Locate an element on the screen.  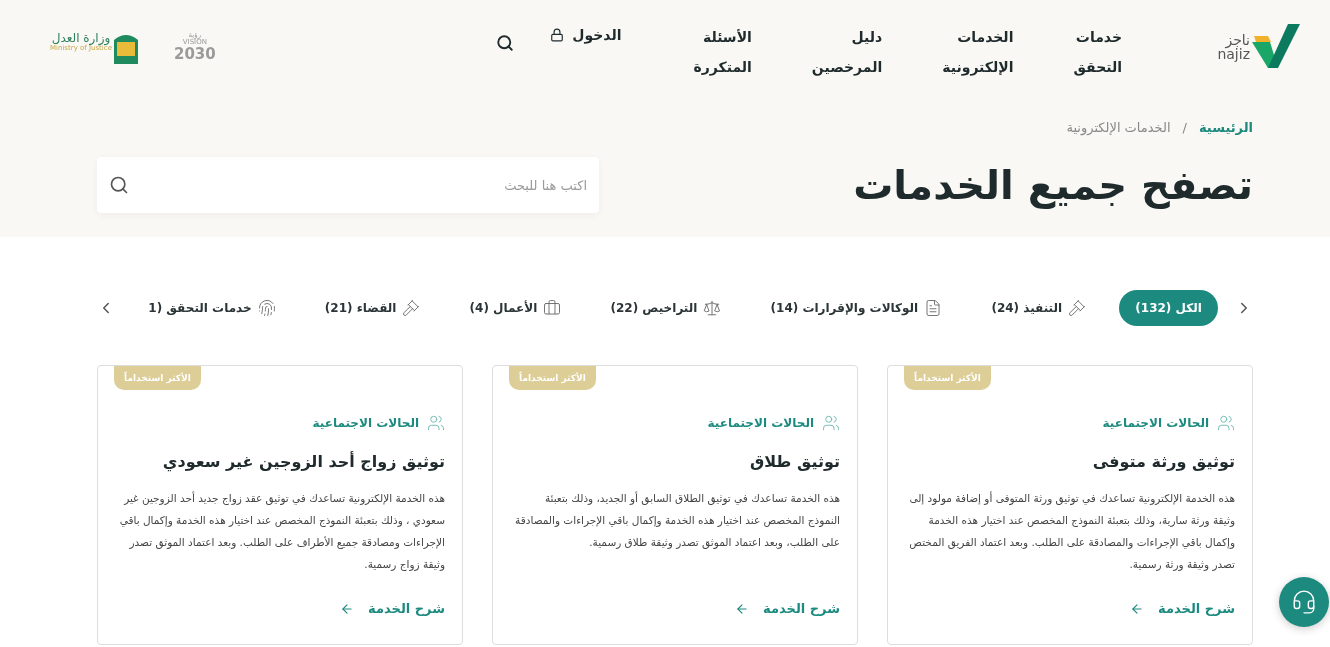
nav-link: الخدمات الإلكترونية is located at coordinates (978, 52).